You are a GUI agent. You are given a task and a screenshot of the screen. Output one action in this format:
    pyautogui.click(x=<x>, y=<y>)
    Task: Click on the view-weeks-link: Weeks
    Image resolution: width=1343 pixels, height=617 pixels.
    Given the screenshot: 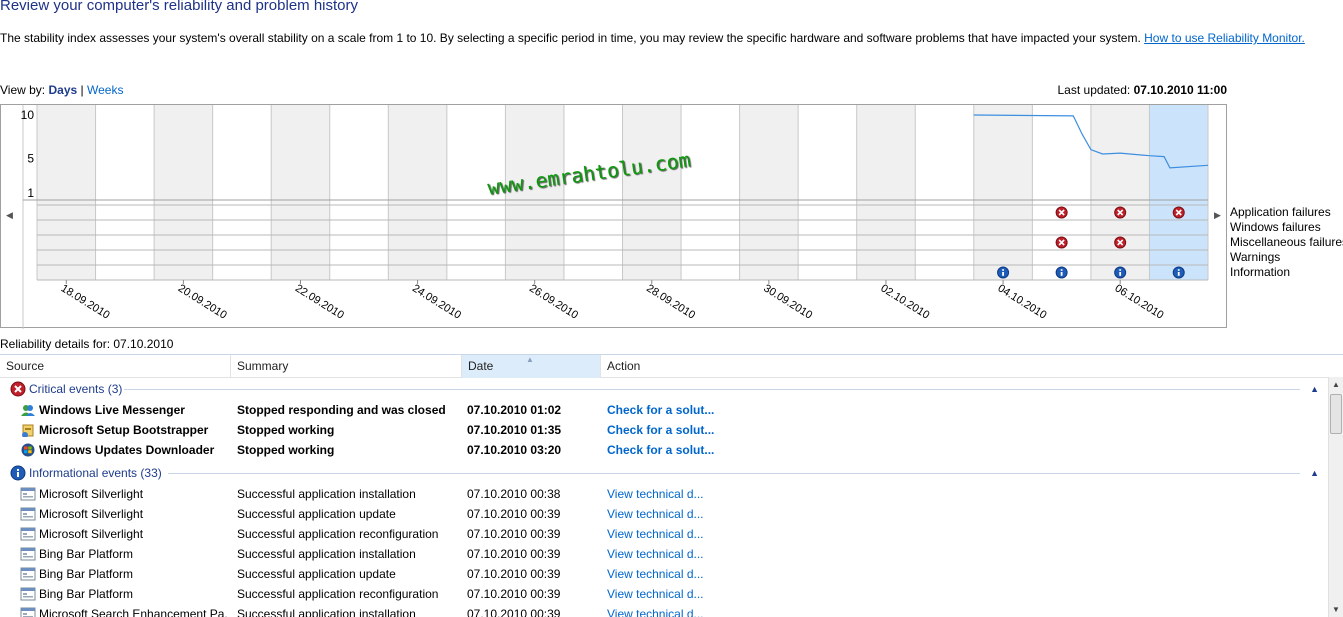 What is the action you would take?
    pyautogui.click(x=105, y=90)
    